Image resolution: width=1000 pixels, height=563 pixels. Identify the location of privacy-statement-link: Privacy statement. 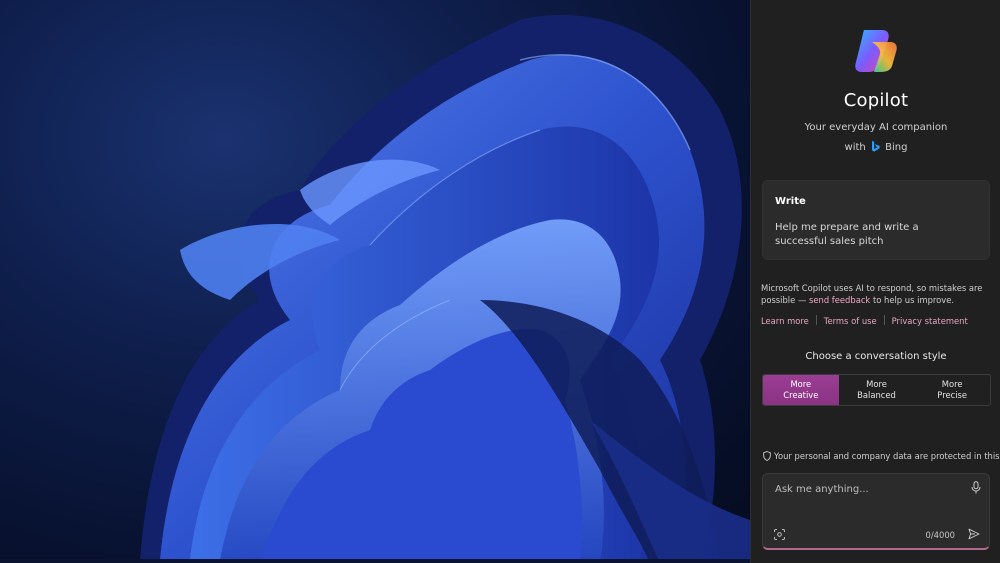
(930, 321).